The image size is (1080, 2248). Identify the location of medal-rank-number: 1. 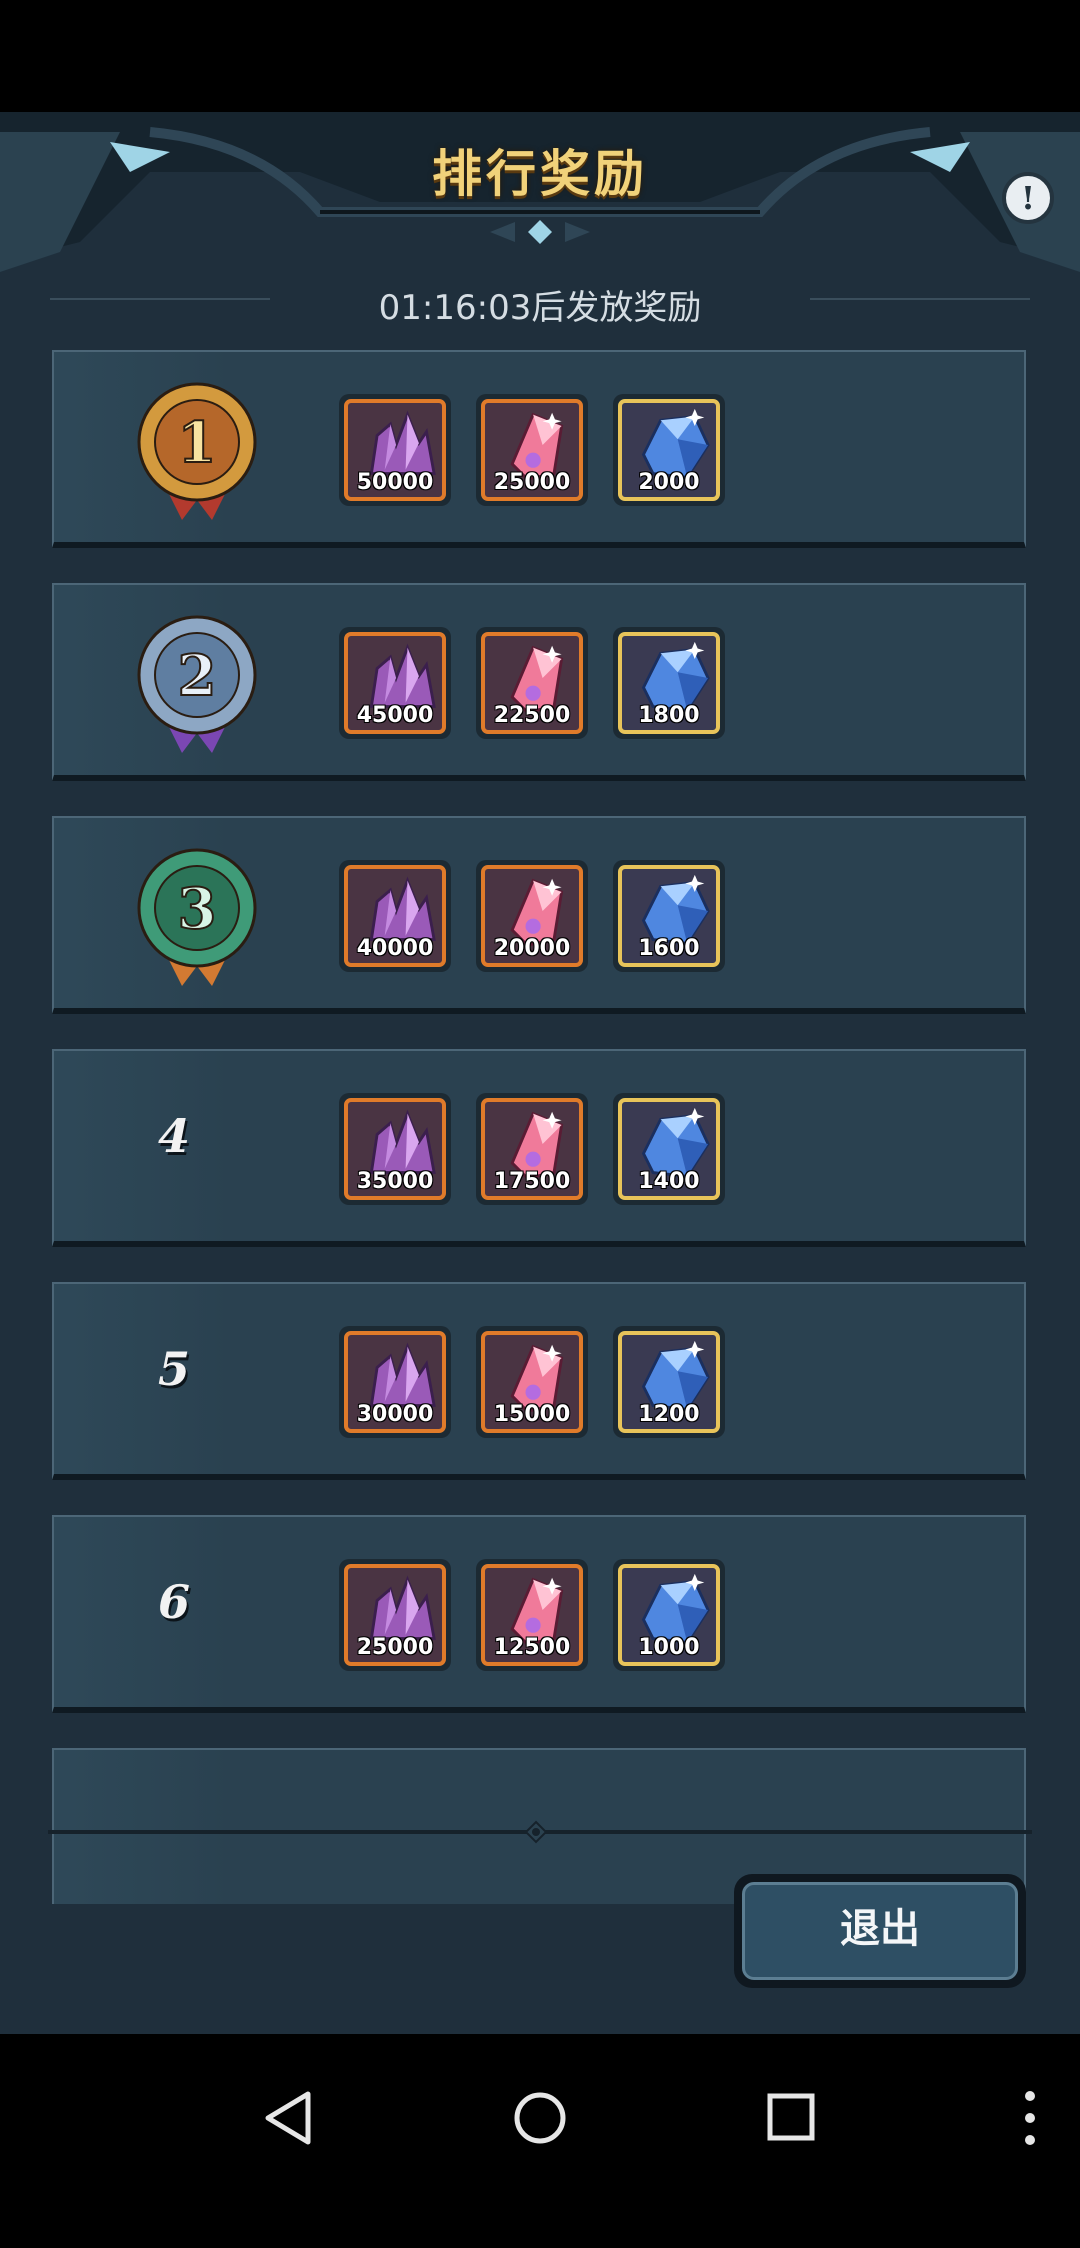
(197, 443).